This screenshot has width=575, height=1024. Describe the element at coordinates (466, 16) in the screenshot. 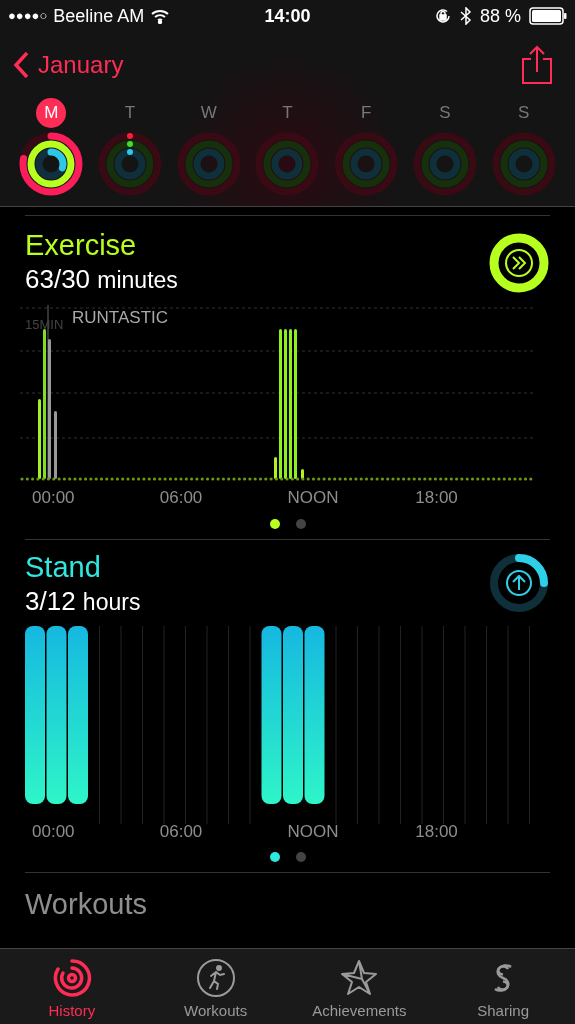

I see `bluetooth-icon` at that location.